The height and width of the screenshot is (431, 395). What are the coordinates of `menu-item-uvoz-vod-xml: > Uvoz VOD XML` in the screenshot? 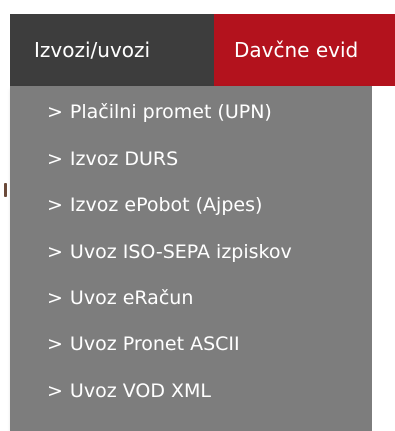 It's located at (129, 391).